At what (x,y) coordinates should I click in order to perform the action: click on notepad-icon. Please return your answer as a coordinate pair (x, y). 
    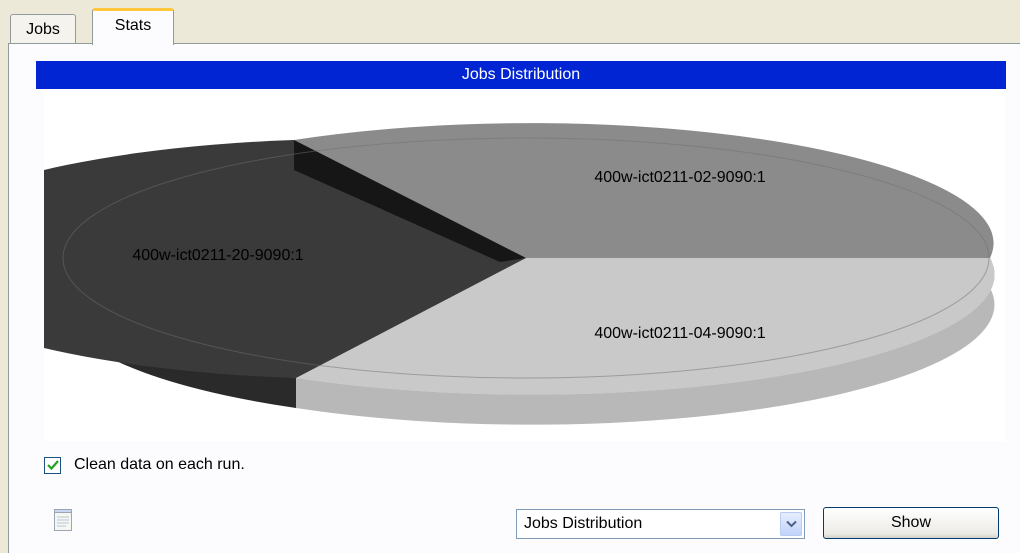
    Looking at the image, I should click on (63, 520).